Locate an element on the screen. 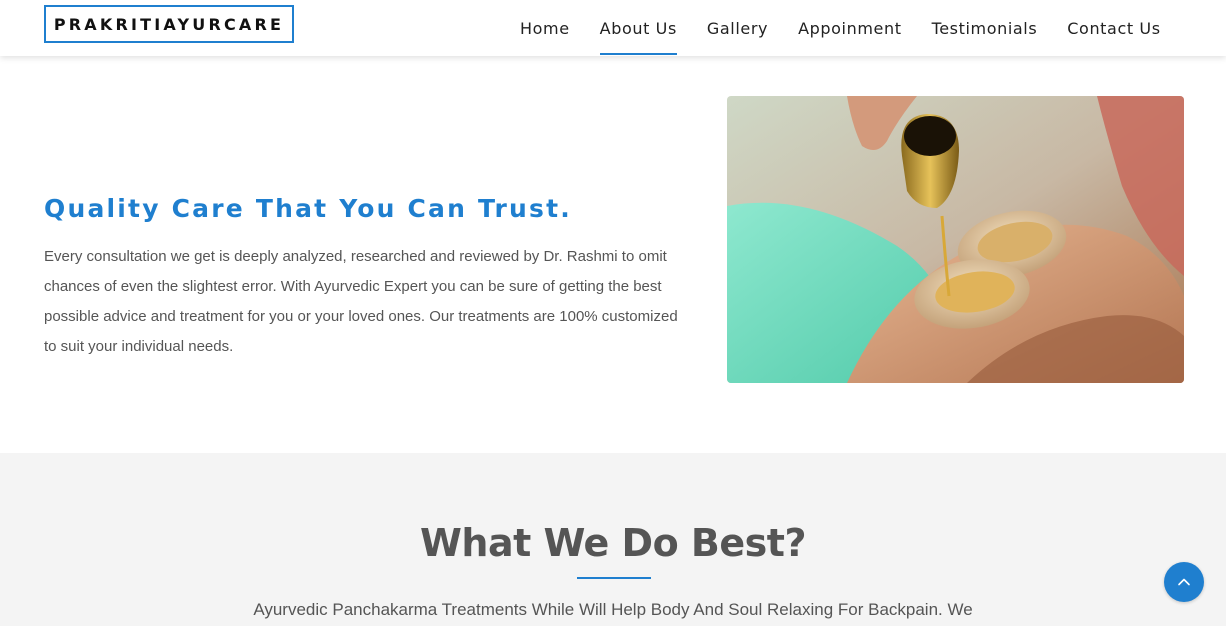  site-logo: PRAKRITIAYURCARE is located at coordinates (169, 24).